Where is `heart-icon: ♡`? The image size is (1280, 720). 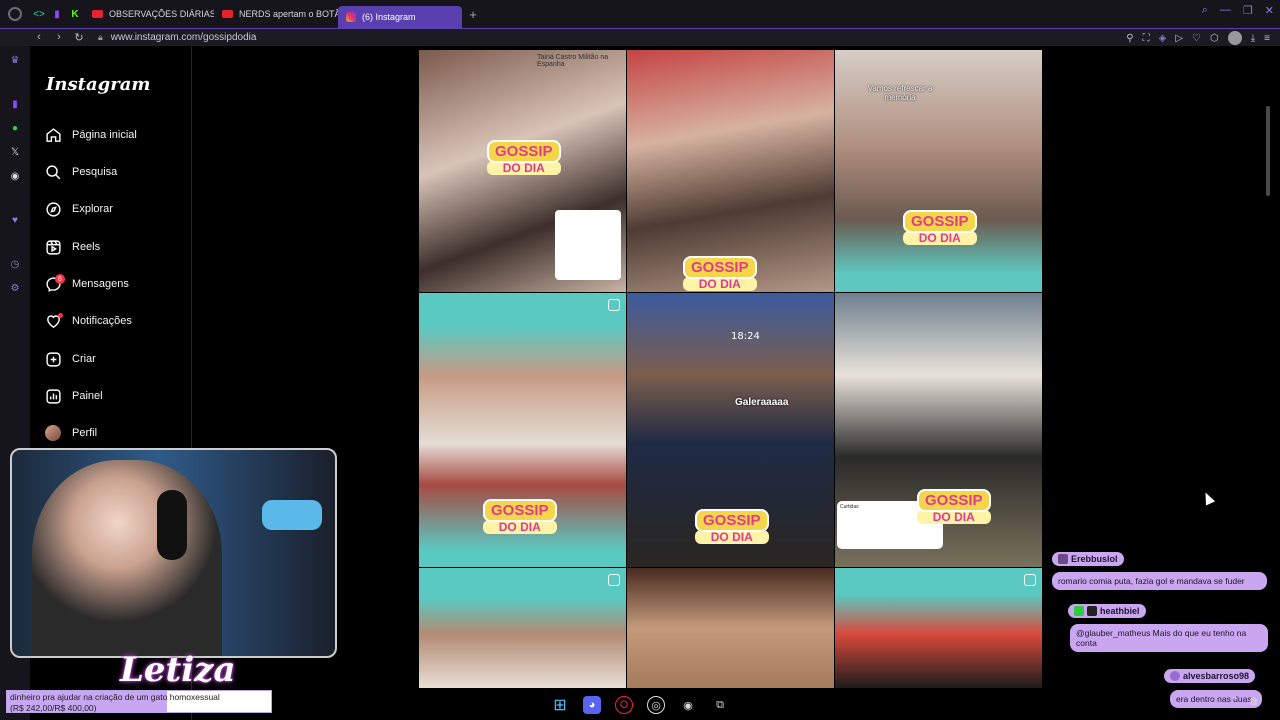
heart-icon: ♡ is located at coordinates (1196, 38).